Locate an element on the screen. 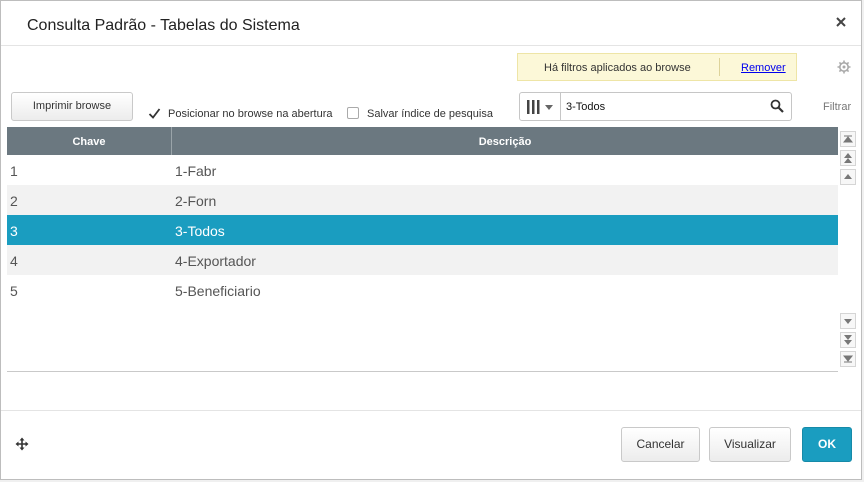  chevron-down-icon is located at coordinates (848, 321).